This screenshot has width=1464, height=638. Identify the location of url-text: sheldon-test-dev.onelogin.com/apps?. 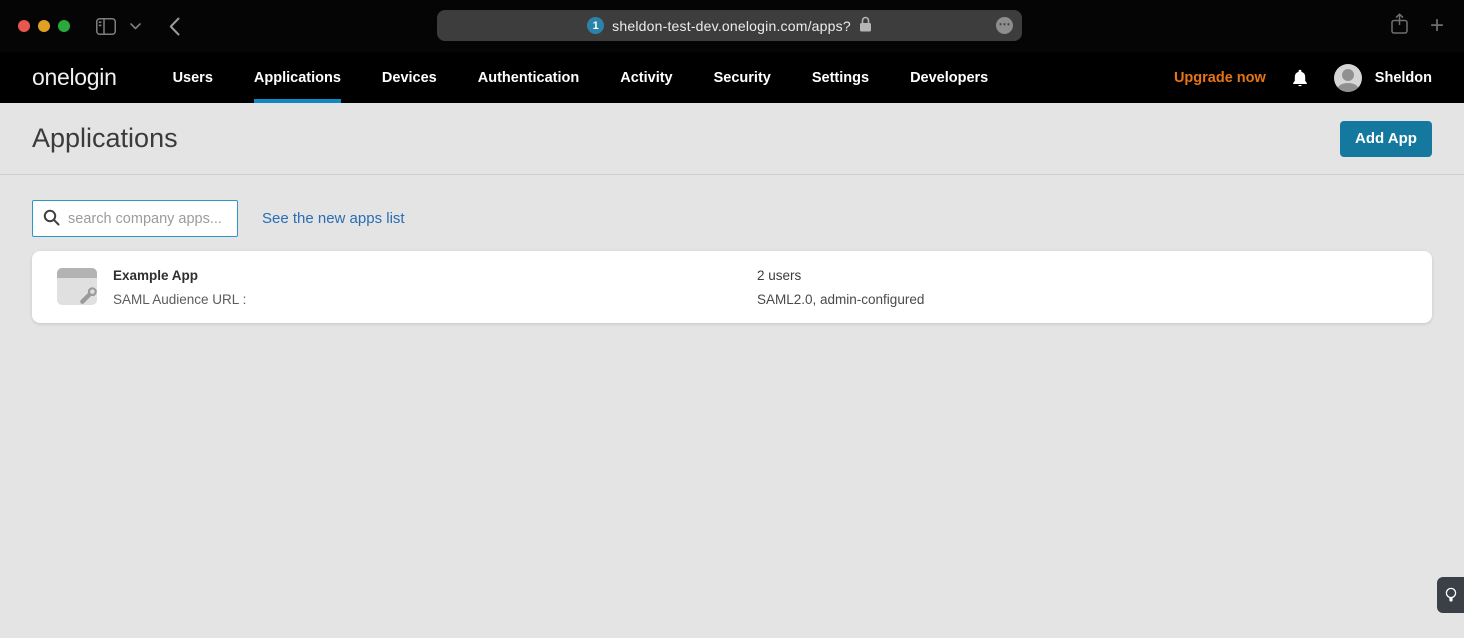
(731, 25).